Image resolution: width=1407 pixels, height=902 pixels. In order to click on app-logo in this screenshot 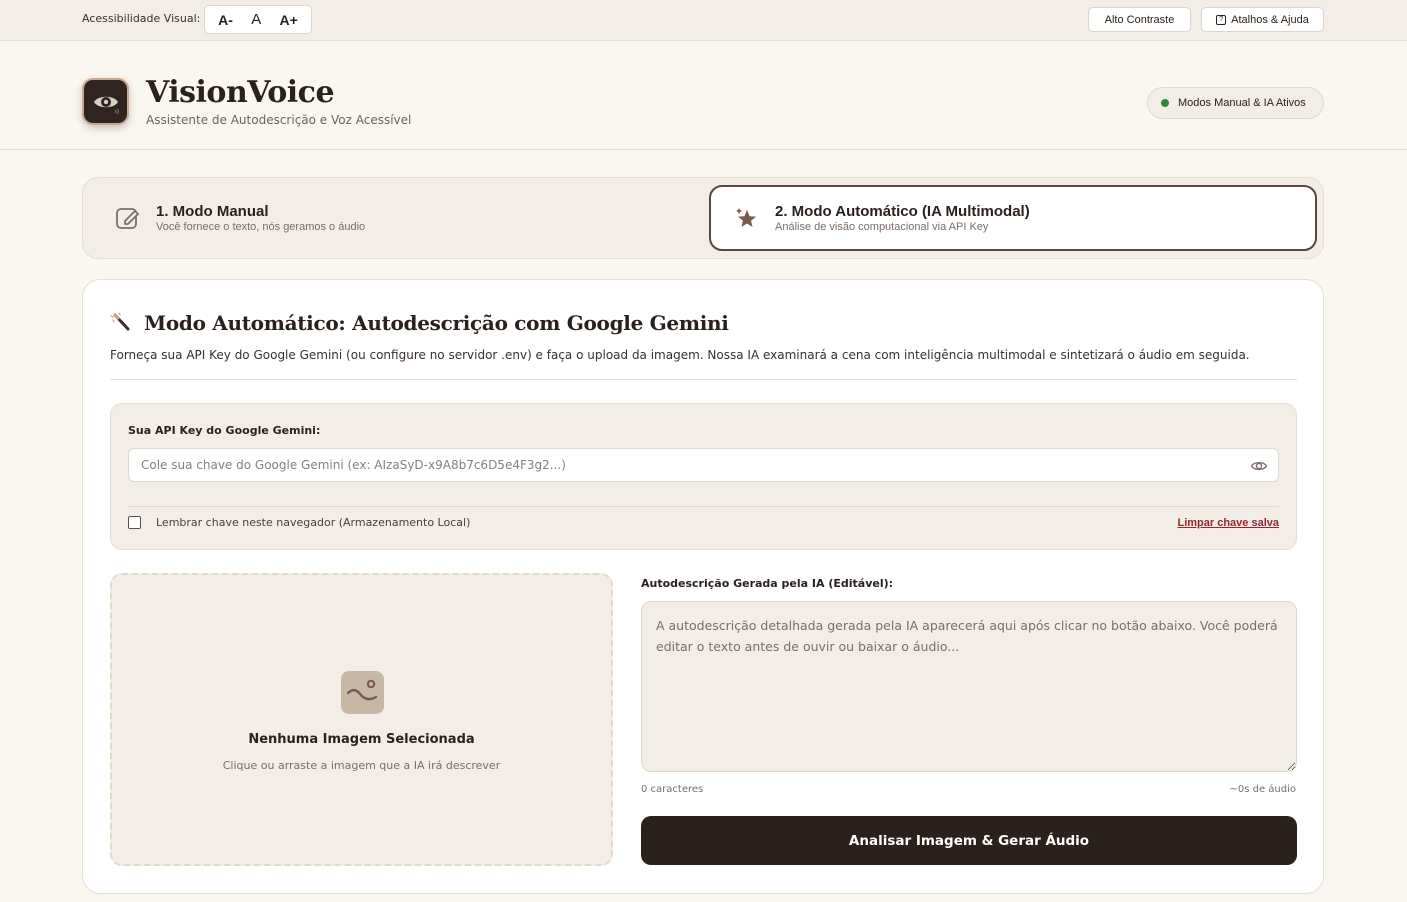, I will do `click(105, 101)`.